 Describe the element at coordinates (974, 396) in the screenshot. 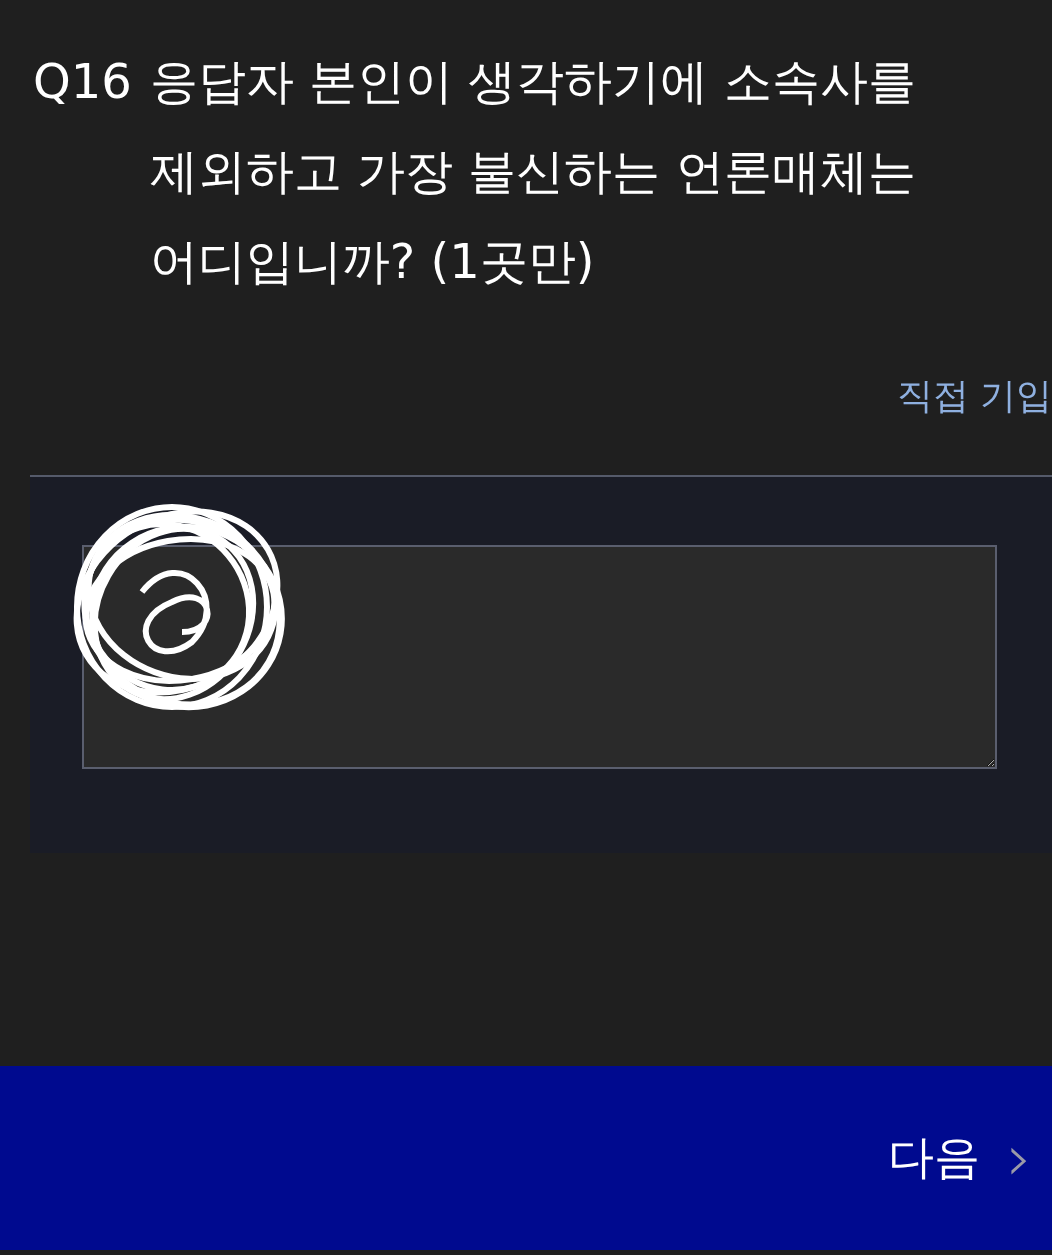

I see `direct-input-label: 직접 기입` at that location.